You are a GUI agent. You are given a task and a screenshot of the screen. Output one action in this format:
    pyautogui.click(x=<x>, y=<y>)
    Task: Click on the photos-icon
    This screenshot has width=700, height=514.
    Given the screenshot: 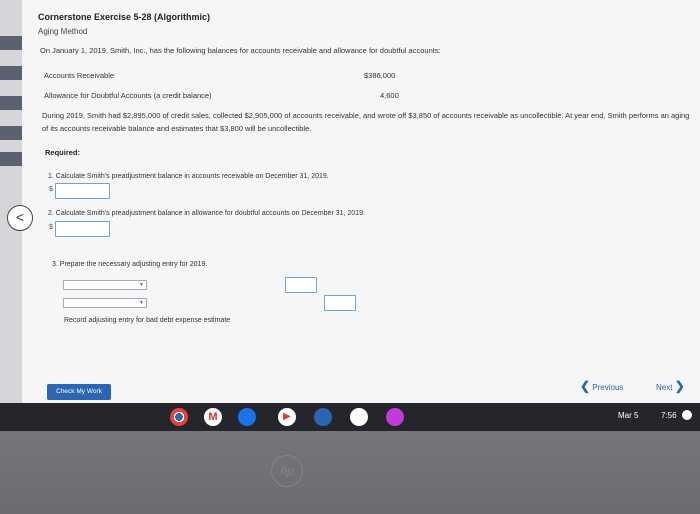 What is the action you would take?
    pyautogui.click(x=359, y=417)
    